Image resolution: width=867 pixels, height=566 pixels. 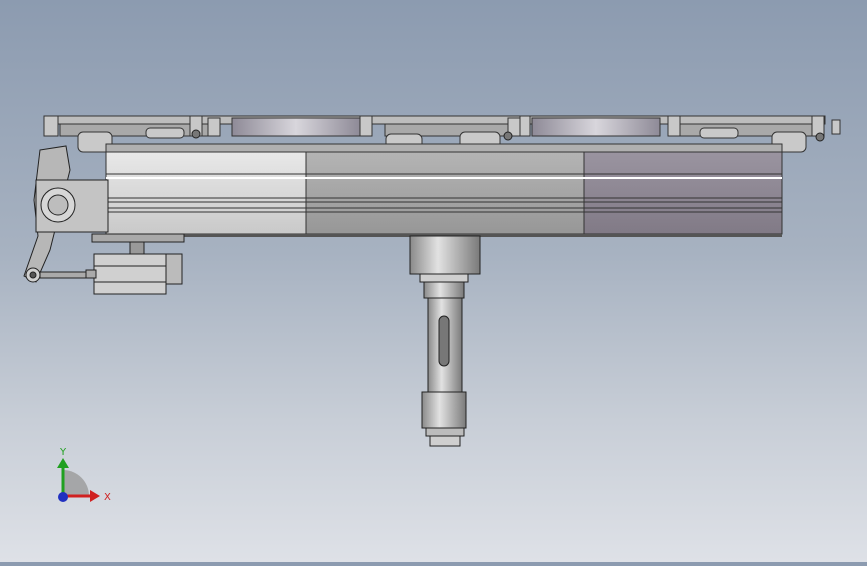 I want to click on z-axis-dot, so click(x=63, y=497).